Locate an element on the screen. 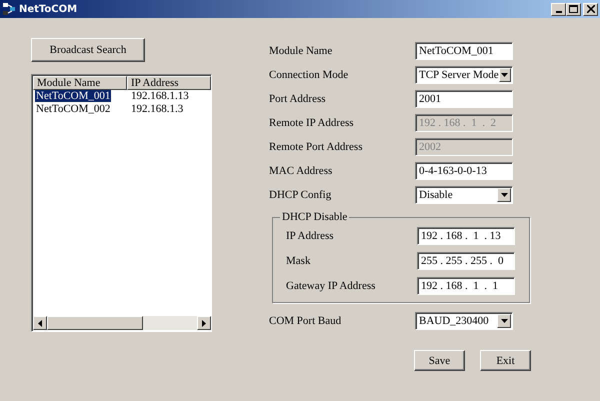 The image size is (600, 401). dropdown: TCP Server Mode is located at coordinates (464, 75).